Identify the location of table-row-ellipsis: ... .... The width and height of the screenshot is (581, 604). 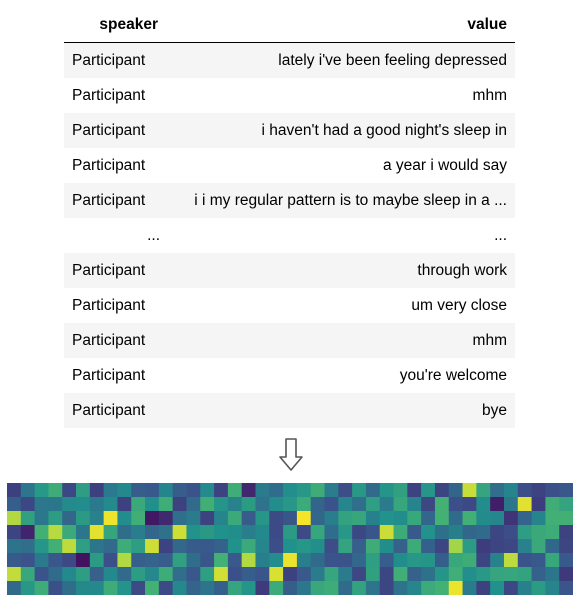
(289, 235).